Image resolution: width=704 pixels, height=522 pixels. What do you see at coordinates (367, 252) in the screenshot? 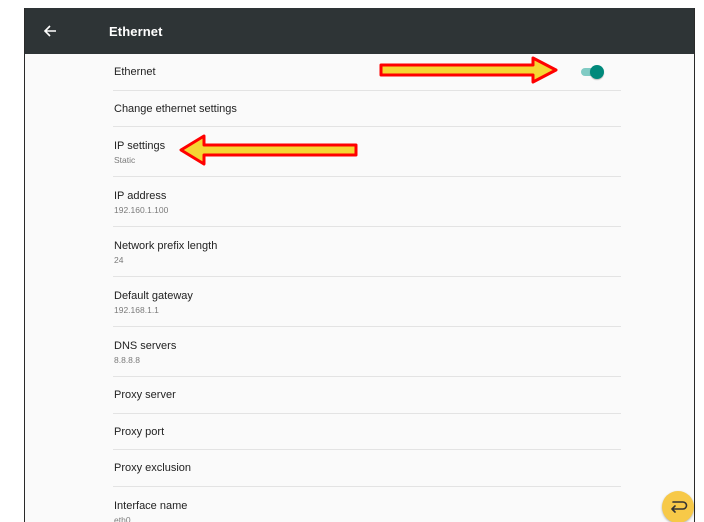
I see `network-prefix-length-item: Network prefix length 24` at bounding box center [367, 252].